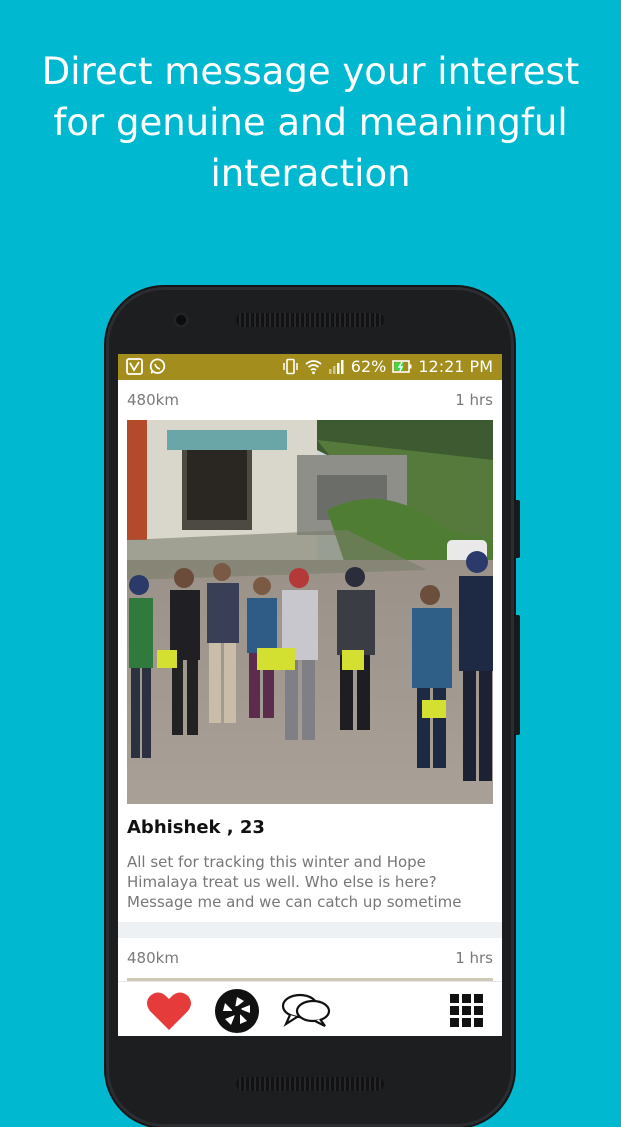 This screenshot has width=621, height=1127. What do you see at coordinates (368, 366) in the screenshot?
I see `battery-percent: 62%` at bounding box center [368, 366].